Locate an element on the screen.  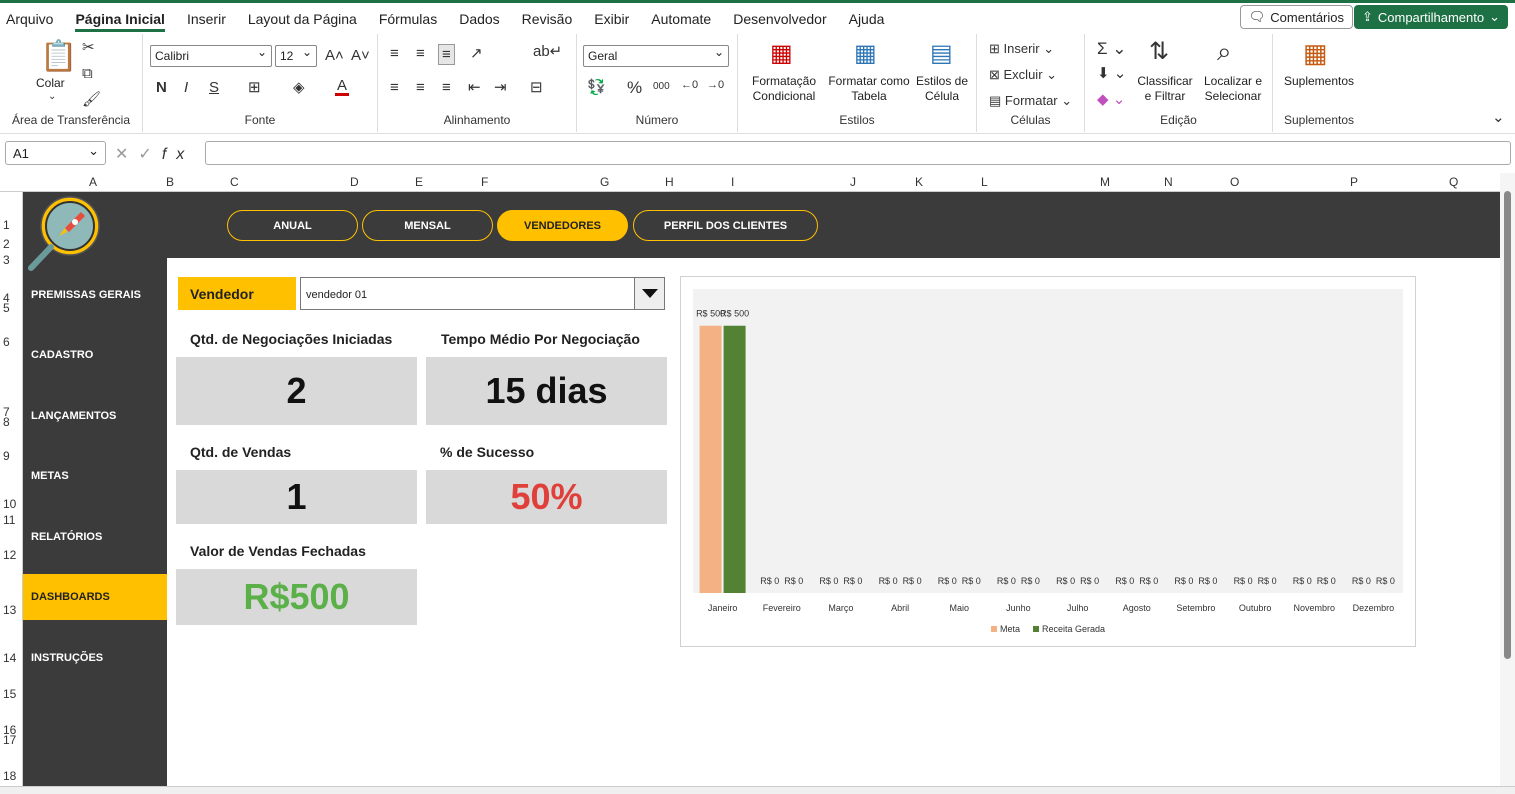
paste-icon: 📋 is located at coordinates (58, 57).